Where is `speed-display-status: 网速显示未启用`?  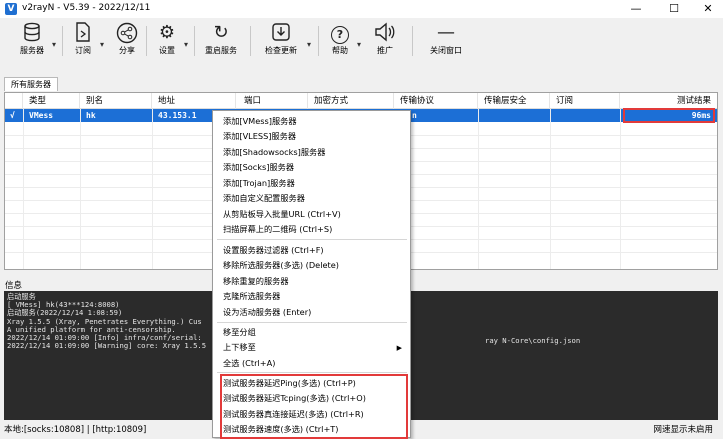
speed-display-status: 网速显示未启用 is located at coordinates (683, 430).